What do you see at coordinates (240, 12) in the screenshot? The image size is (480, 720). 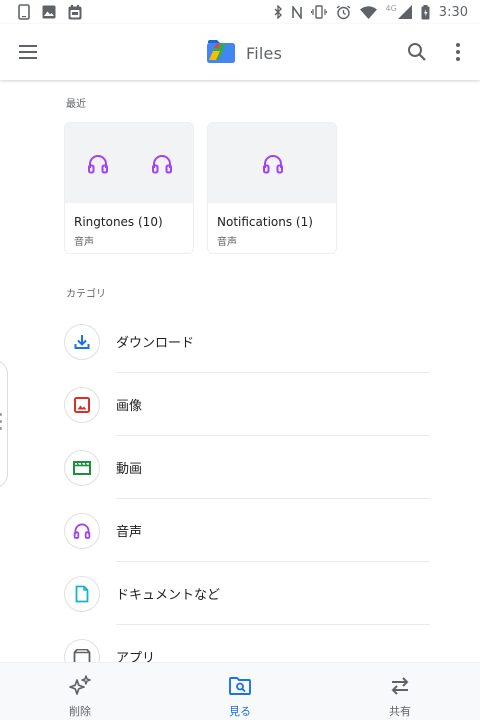 I see `status-bar: 4G 3:30` at bounding box center [240, 12].